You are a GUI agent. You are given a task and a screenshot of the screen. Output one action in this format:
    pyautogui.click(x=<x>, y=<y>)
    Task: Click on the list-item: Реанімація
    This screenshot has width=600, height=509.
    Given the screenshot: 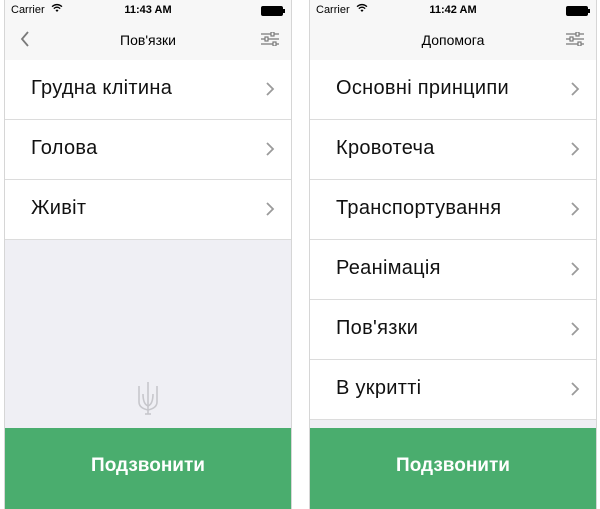 What is the action you would take?
    pyautogui.click(x=453, y=270)
    